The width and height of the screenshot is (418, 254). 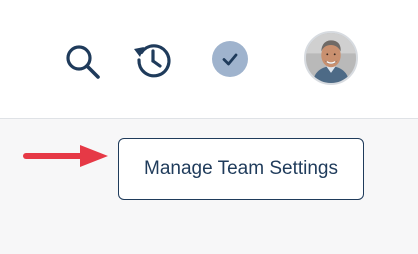 I want to click on status-badge, so click(x=230, y=59).